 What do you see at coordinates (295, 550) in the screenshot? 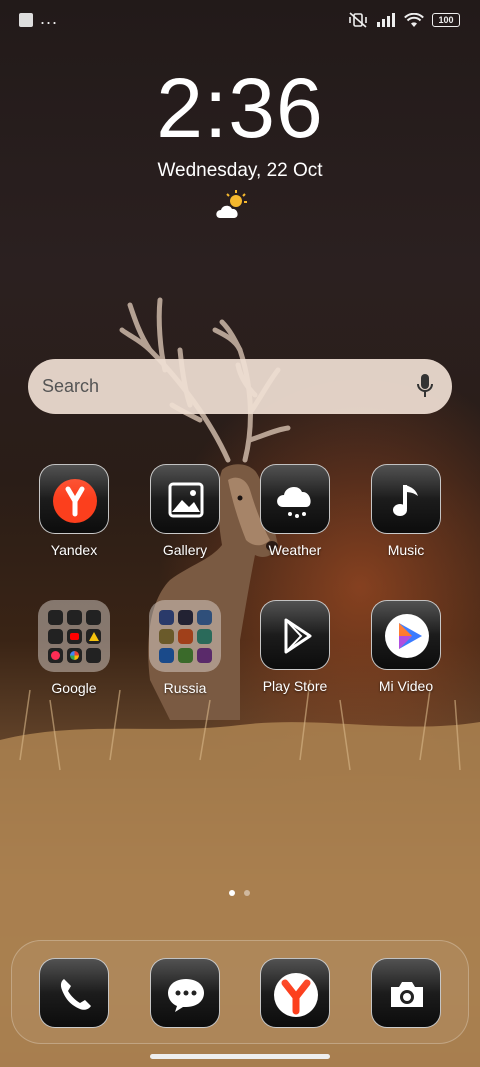
I see `app-label: Weather` at bounding box center [295, 550].